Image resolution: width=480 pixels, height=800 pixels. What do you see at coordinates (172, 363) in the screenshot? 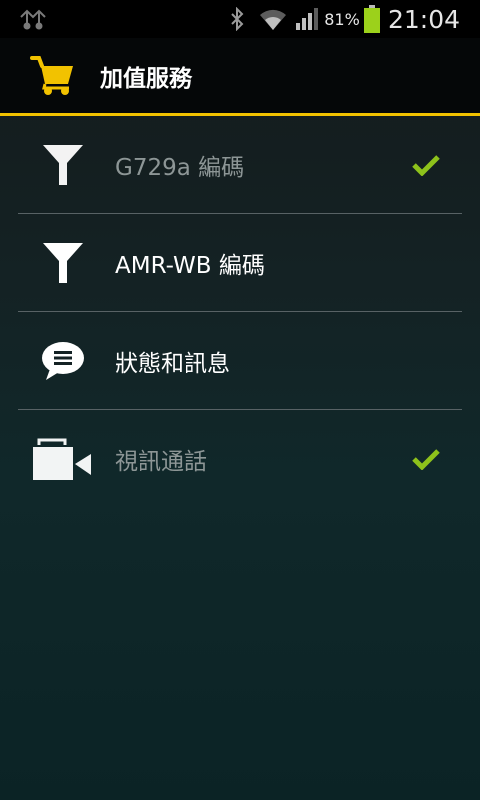
I see `list-item-label: 狀態和訊息` at bounding box center [172, 363].